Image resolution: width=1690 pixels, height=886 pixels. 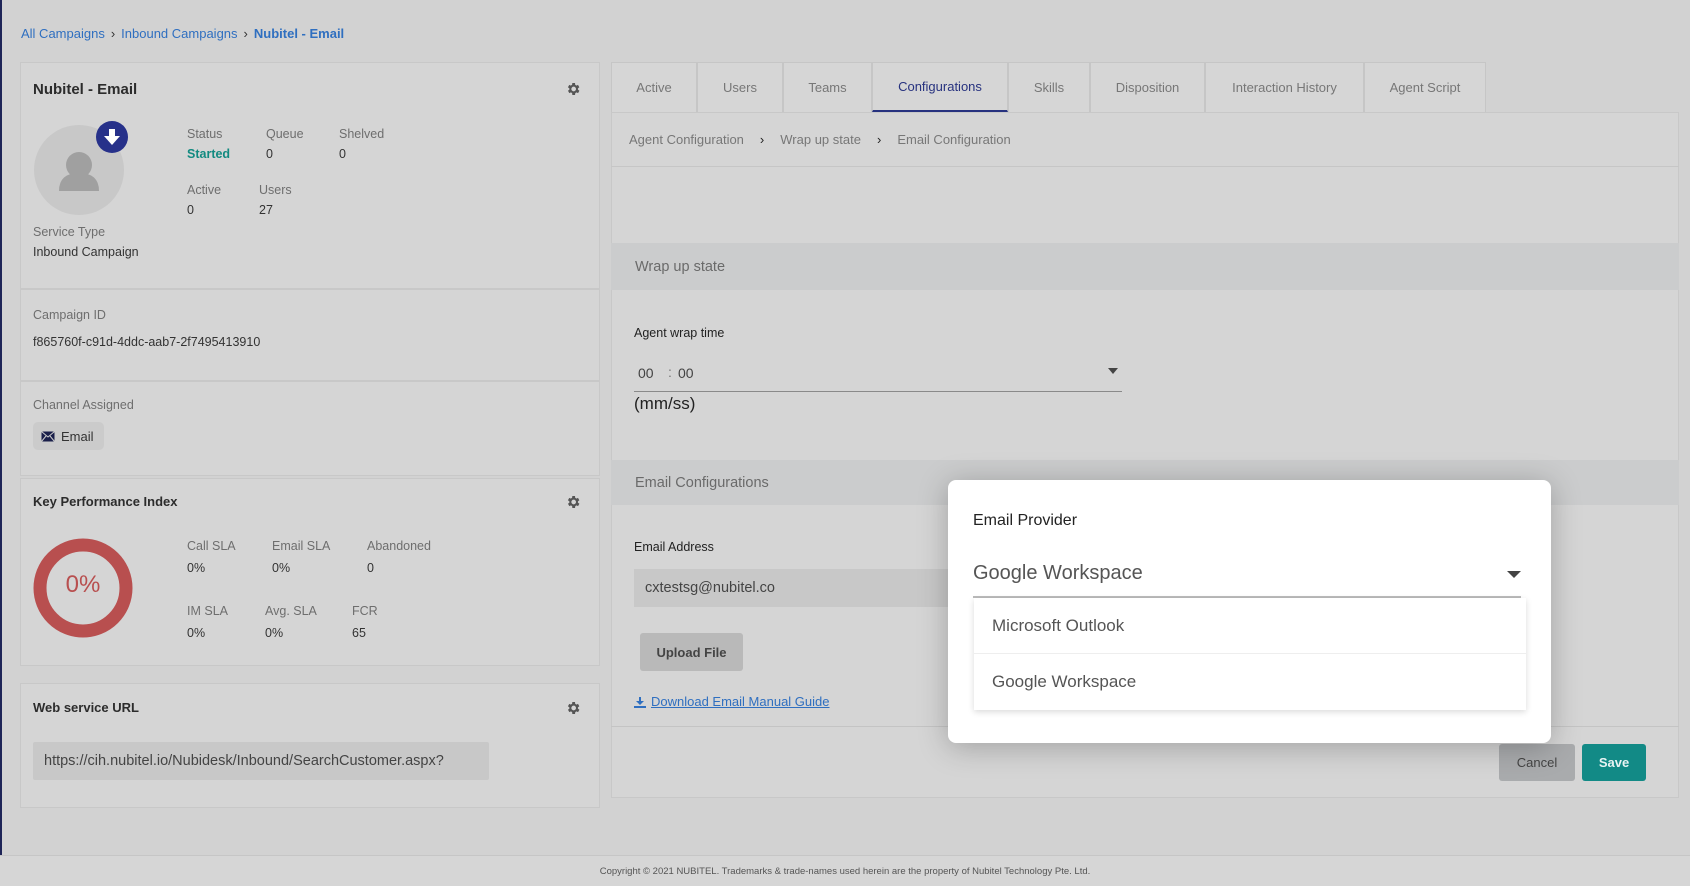 I want to click on arrow-down-icon, so click(x=112, y=137).